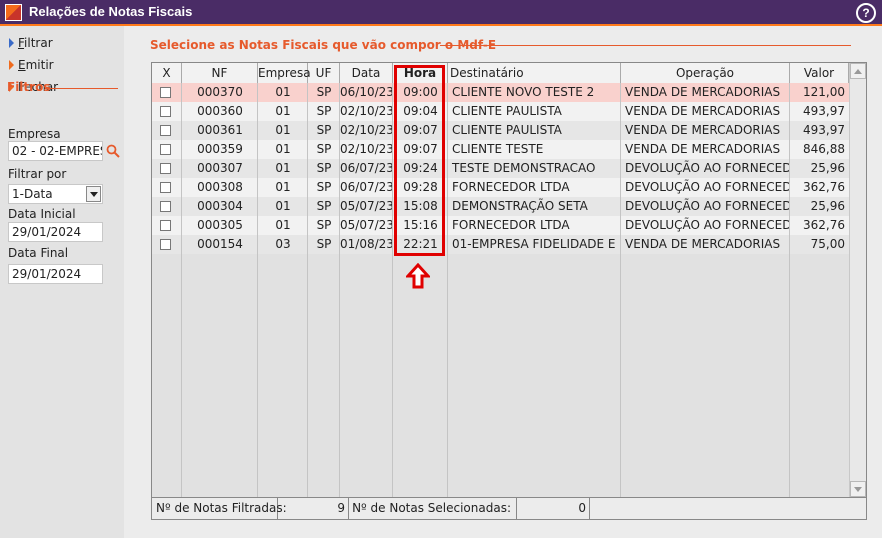 Image resolution: width=882 pixels, height=538 pixels. What do you see at coordinates (283, 244) in the screenshot?
I see `cell-empresa: 03` at bounding box center [283, 244].